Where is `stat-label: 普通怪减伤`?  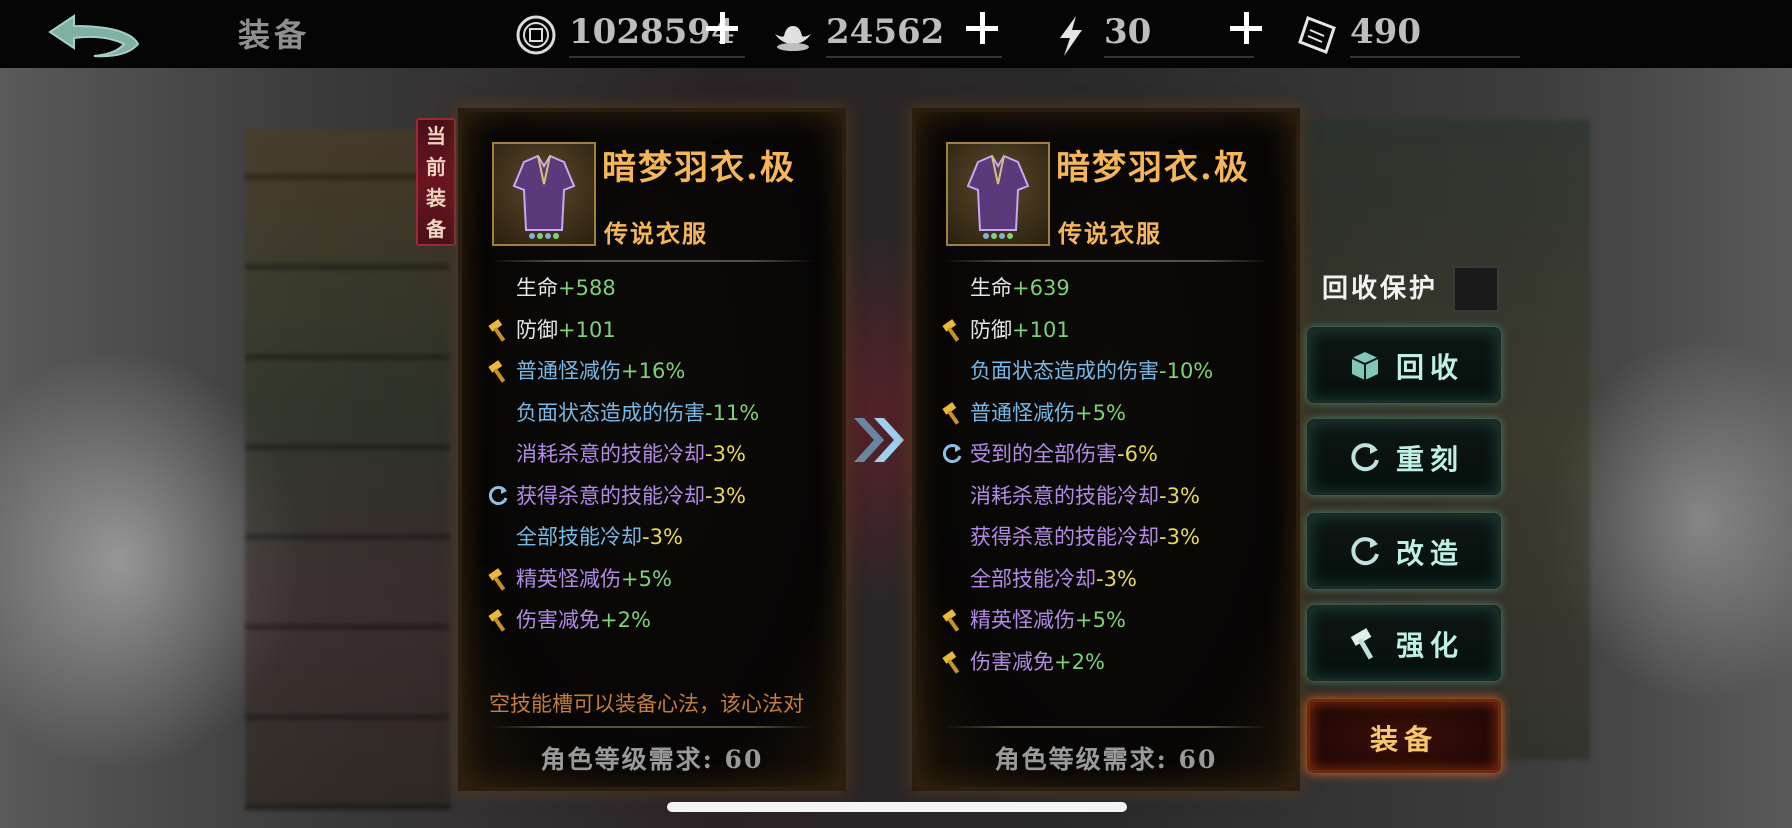
stat-label: 普通怪减伤 is located at coordinates (1022, 412).